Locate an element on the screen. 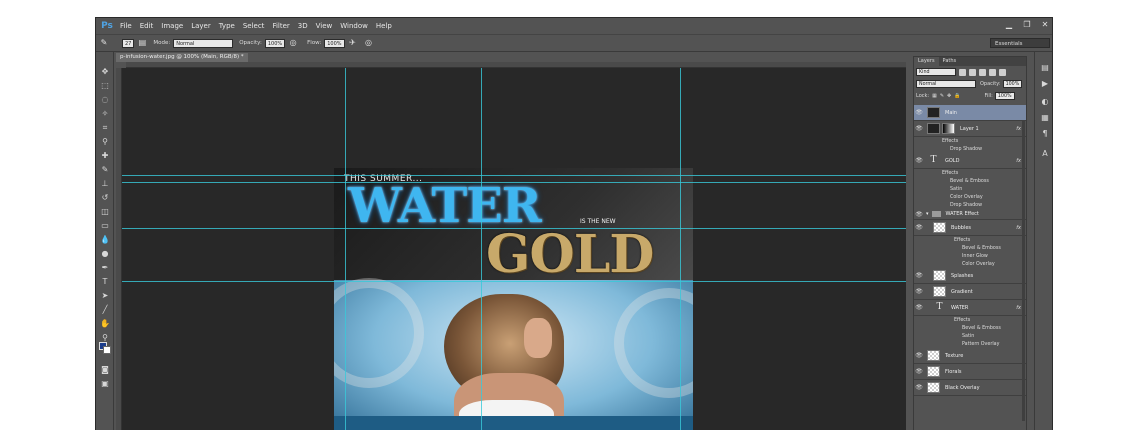 The image size is (1140, 430). layer-row-florals: 👁 Florals is located at coordinates (970, 372).